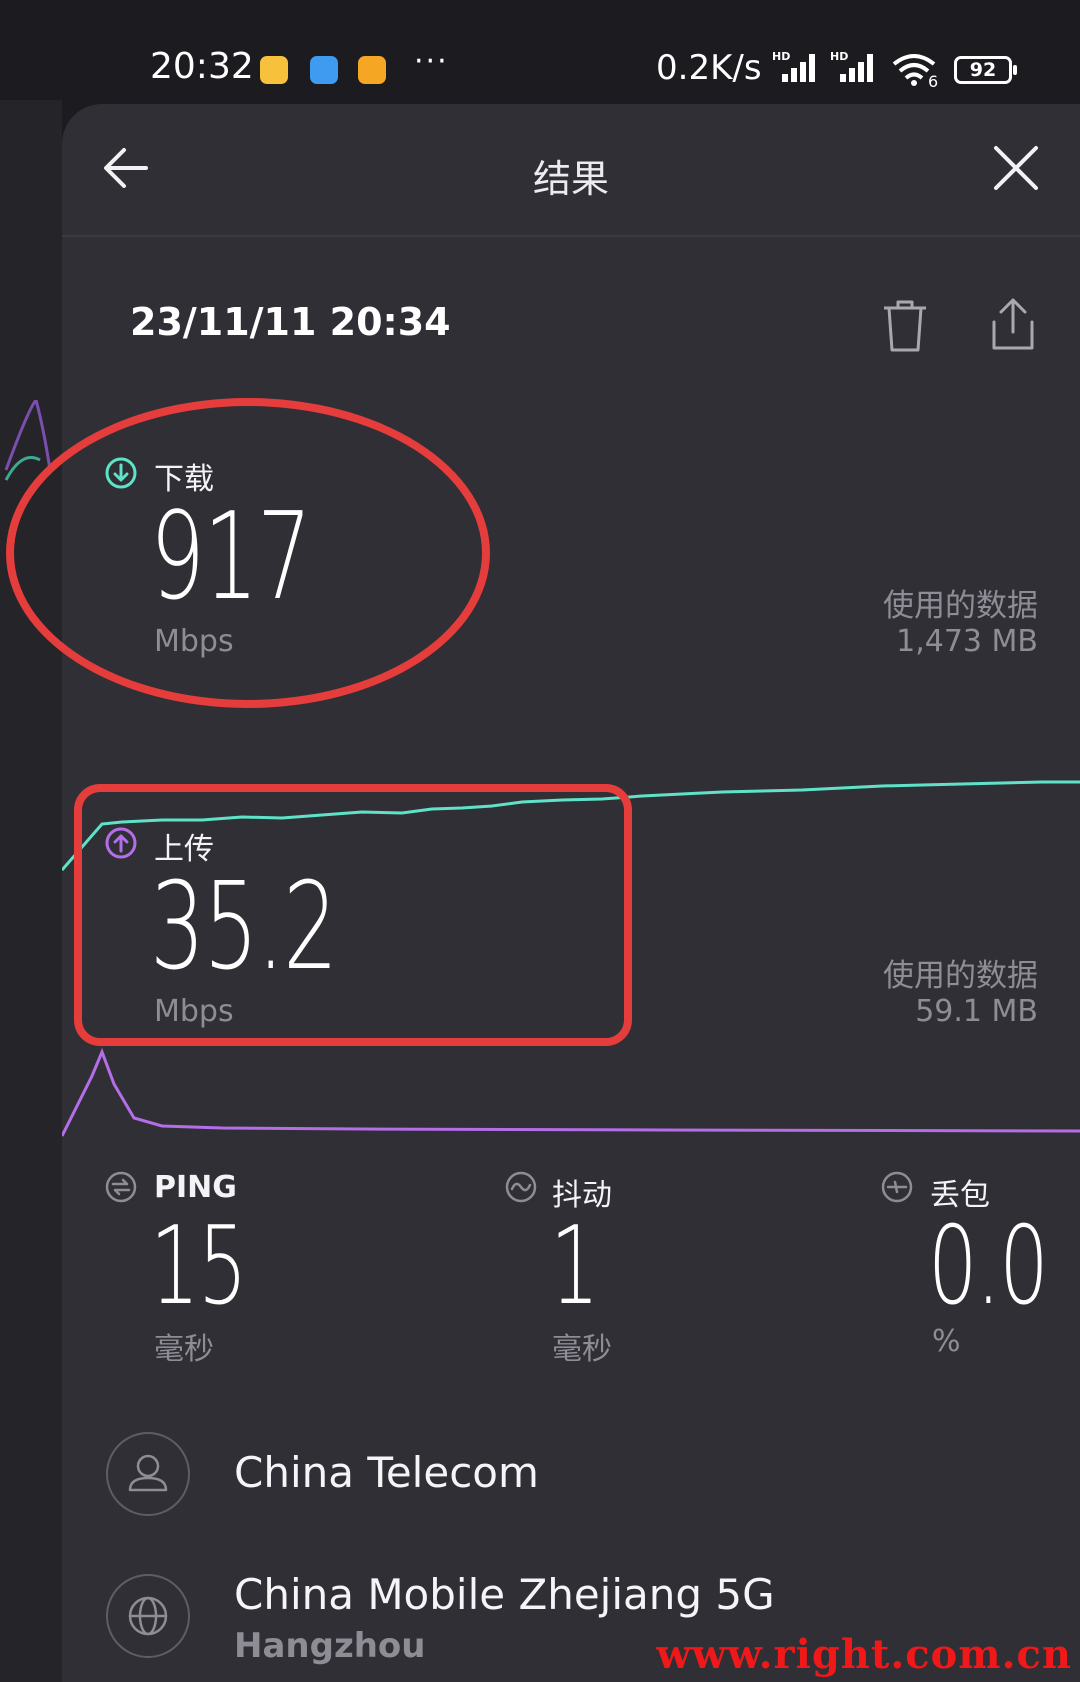  I want to click on globe-icon, so click(148, 1616).